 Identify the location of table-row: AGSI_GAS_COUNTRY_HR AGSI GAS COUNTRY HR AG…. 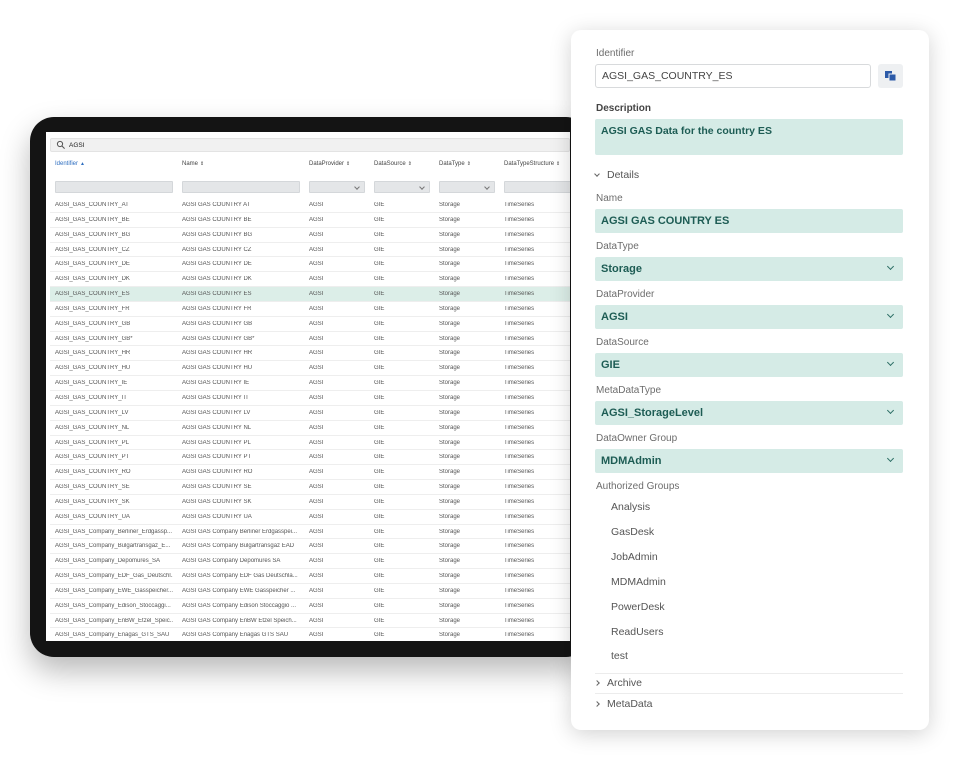
(310, 354).